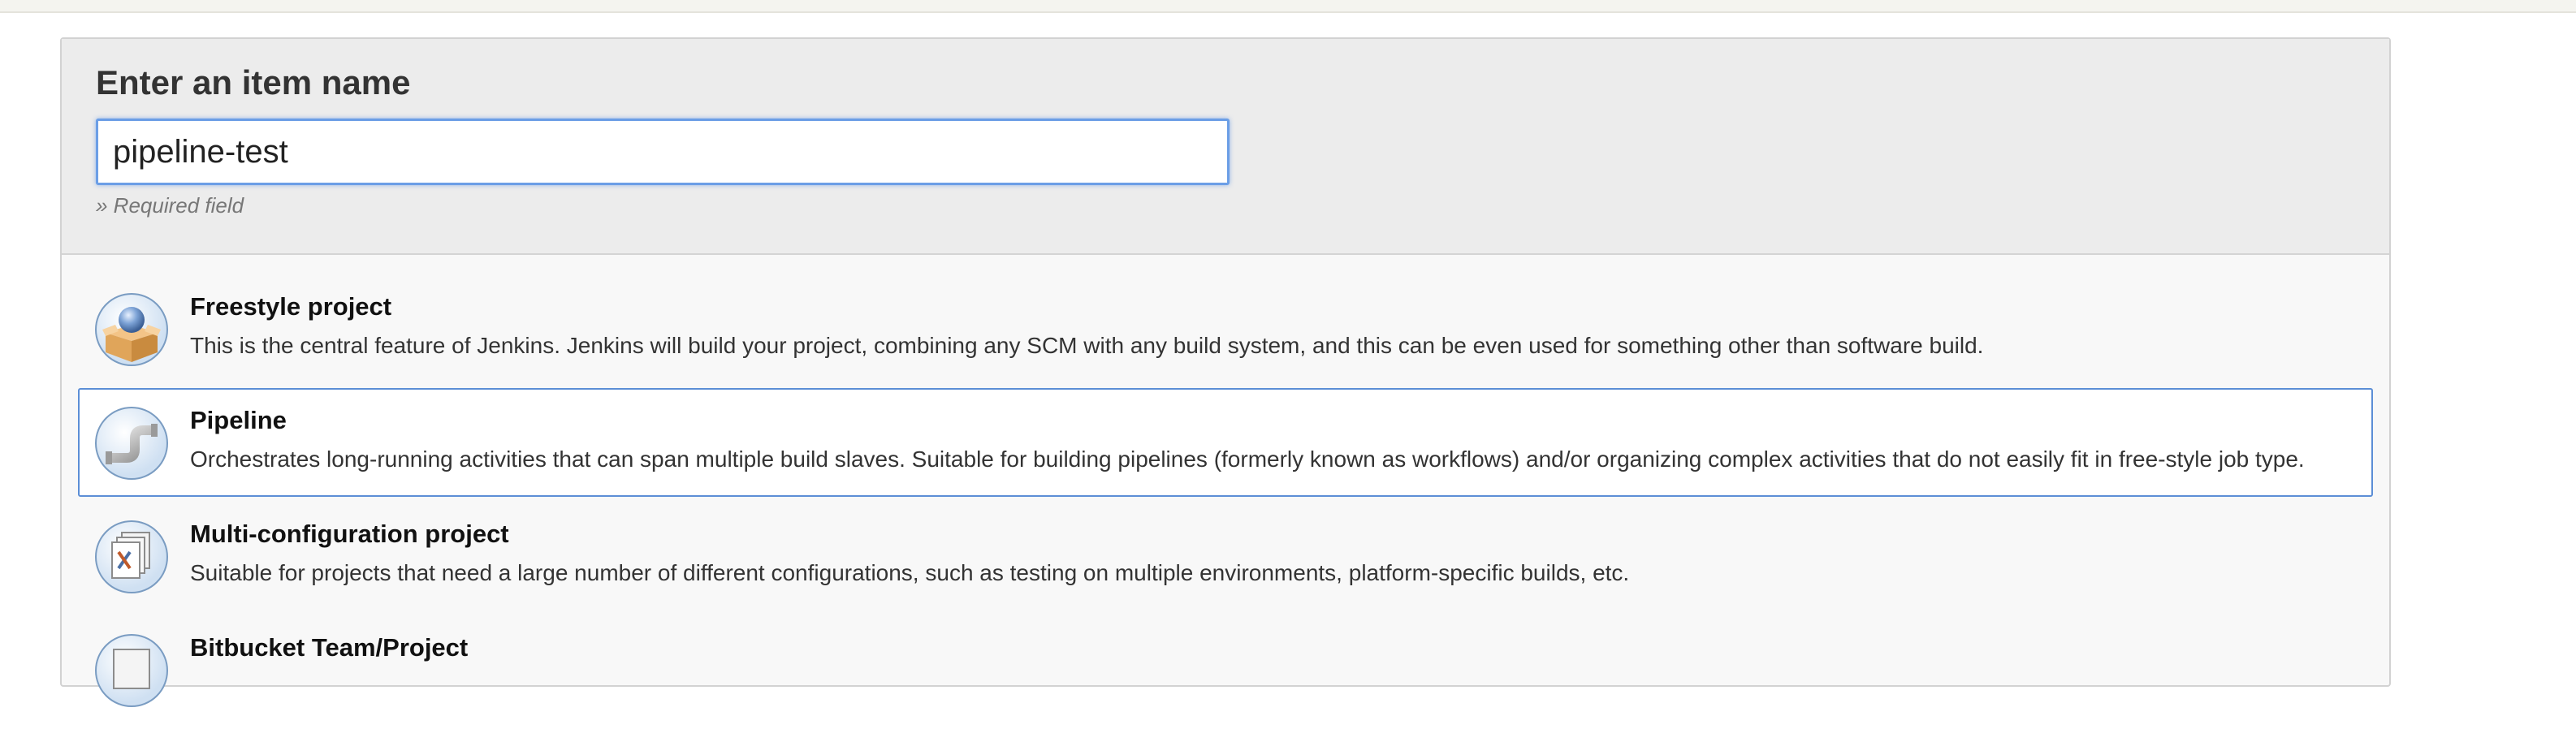  Describe the element at coordinates (1288, 6) in the screenshot. I see `top-strip` at that location.